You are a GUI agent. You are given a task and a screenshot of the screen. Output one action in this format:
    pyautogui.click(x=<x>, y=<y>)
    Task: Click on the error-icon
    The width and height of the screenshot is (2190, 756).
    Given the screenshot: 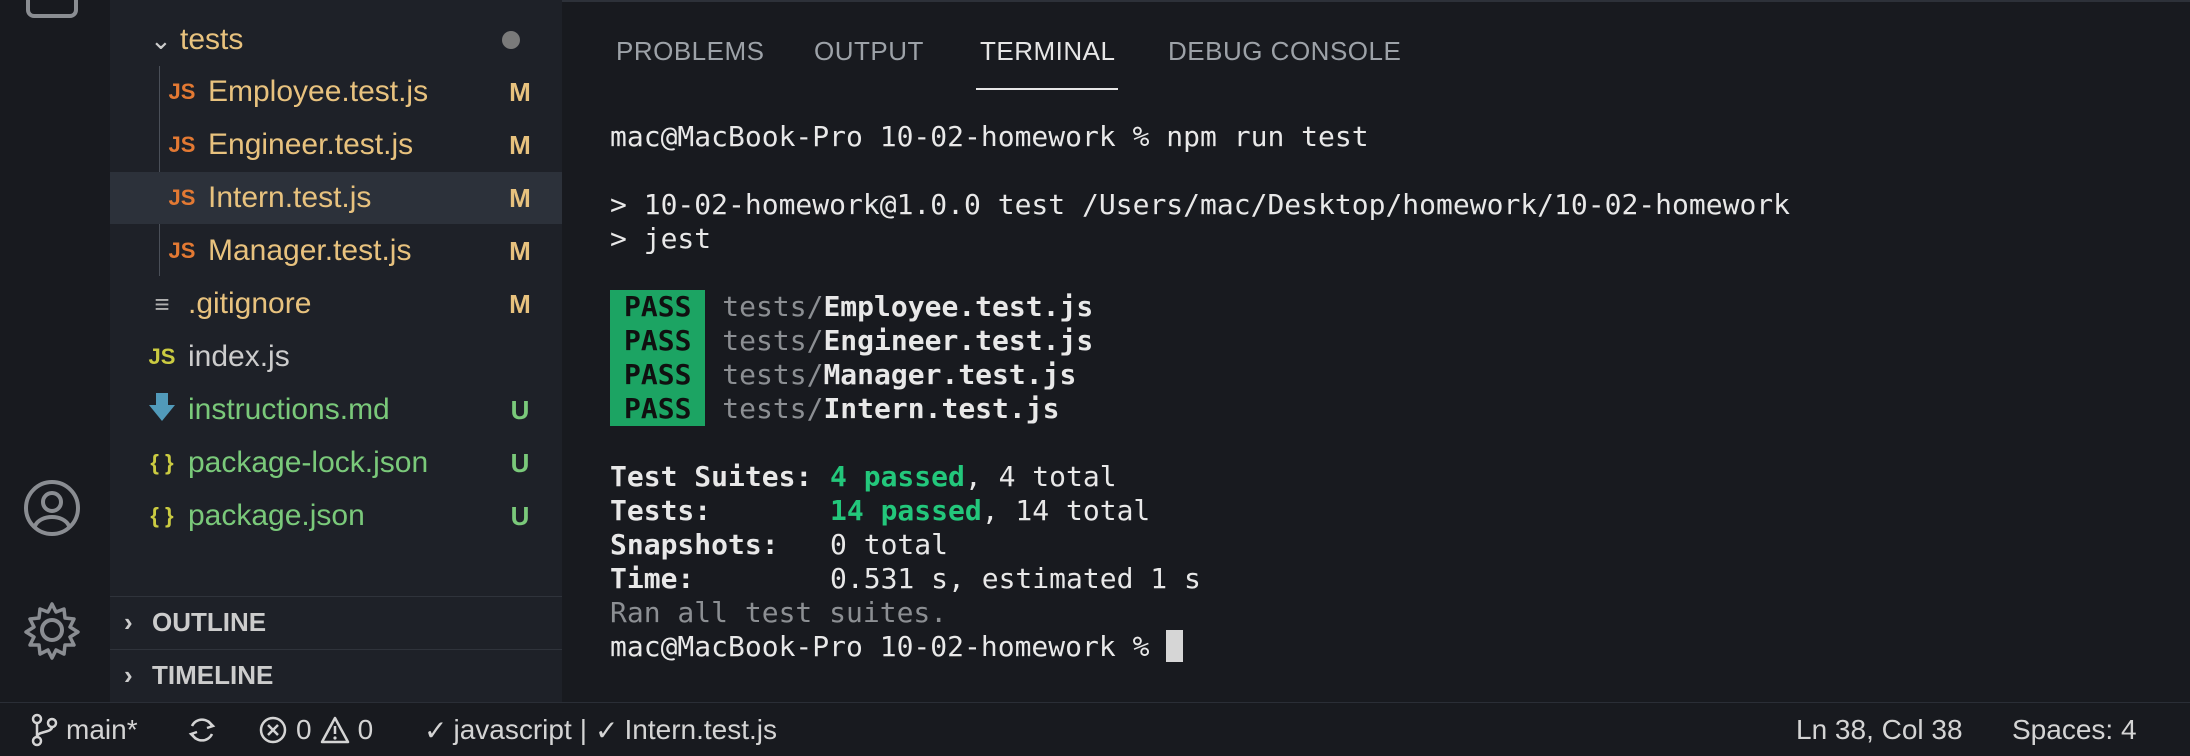 What is the action you would take?
    pyautogui.click(x=273, y=730)
    